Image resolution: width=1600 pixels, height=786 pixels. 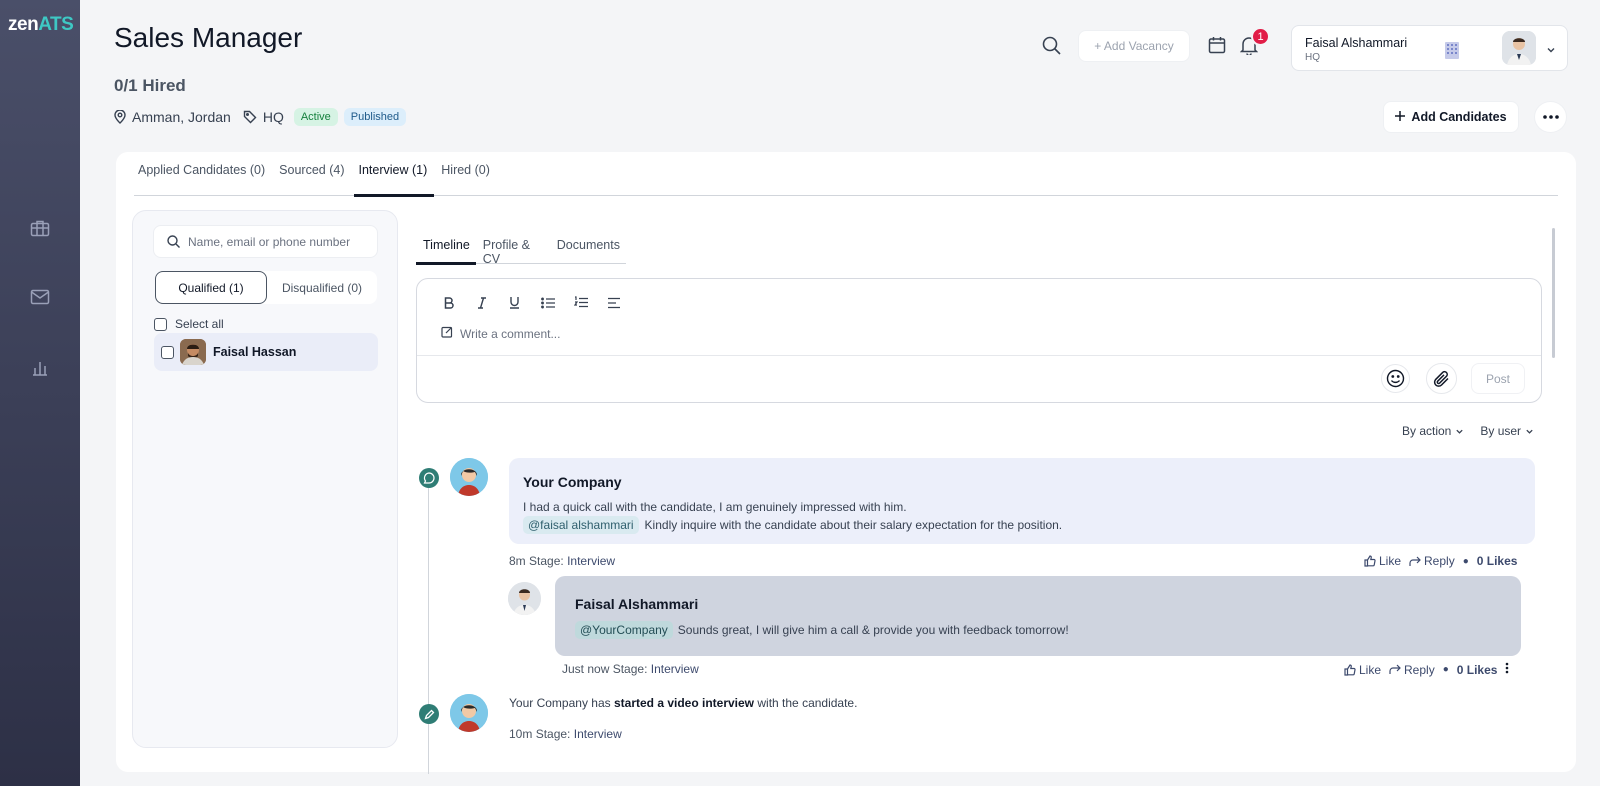 What do you see at coordinates (637, 604) in the screenshot?
I see `reply-author: Faisal Alshammari` at bounding box center [637, 604].